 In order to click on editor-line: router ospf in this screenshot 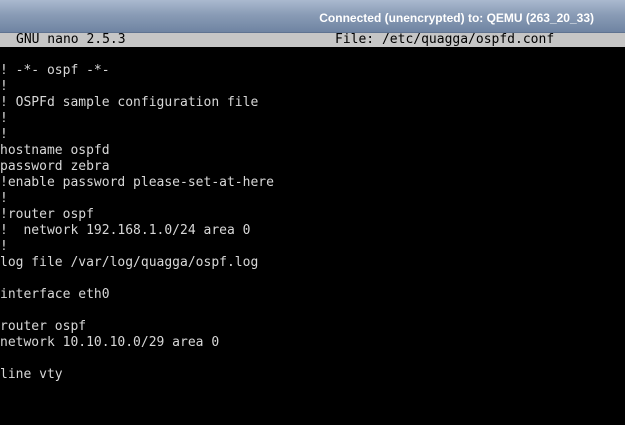, I will do `click(43, 326)`.